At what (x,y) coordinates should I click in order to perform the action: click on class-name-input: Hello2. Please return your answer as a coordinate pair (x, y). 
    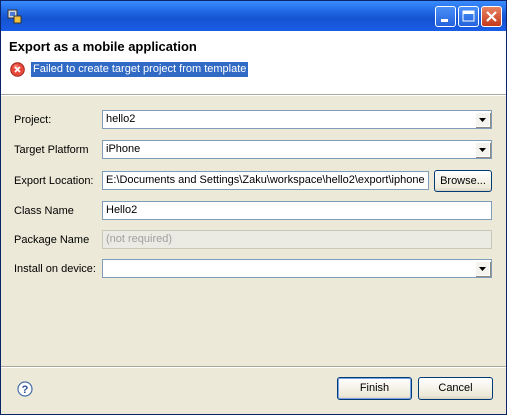
    Looking at the image, I should click on (297, 210).